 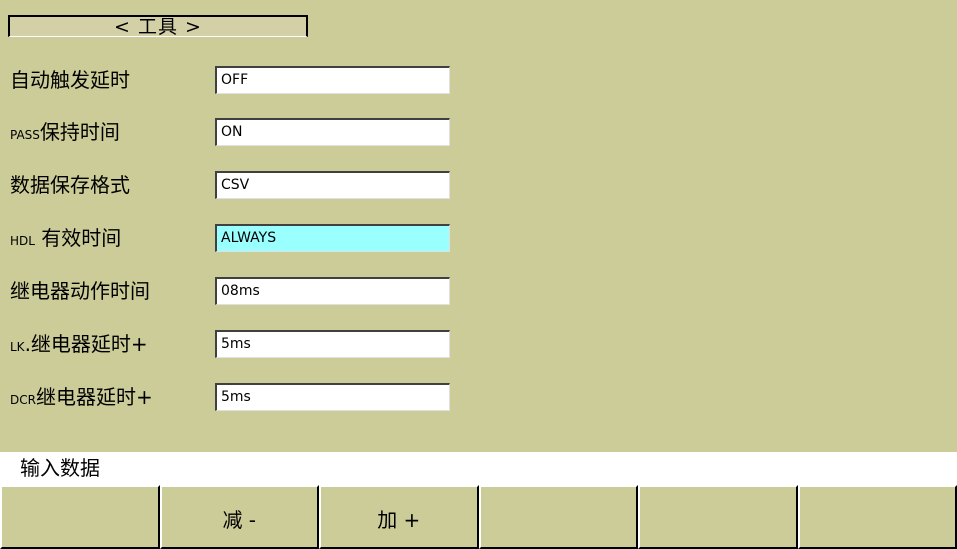 I want to click on setting-value-field: 08ms, so click(x=332, y=291).